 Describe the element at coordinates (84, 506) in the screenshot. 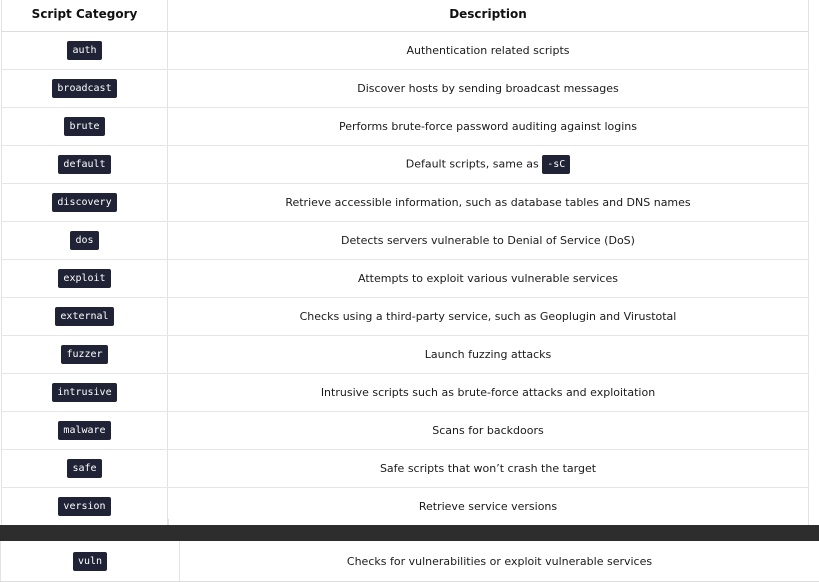

I see `category-code: version` at that location.